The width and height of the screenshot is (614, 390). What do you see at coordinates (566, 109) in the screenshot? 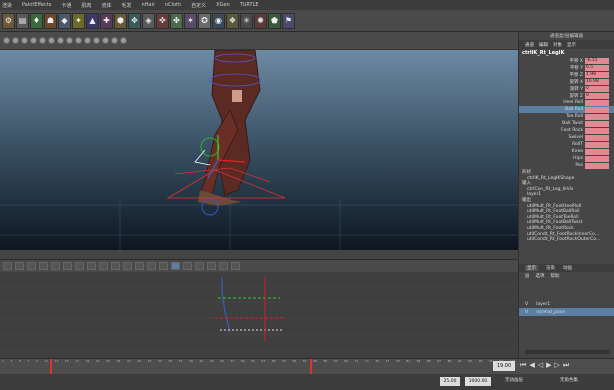
I see `attr-row-selected: Ball Roll` at bounding box center [566, 109].